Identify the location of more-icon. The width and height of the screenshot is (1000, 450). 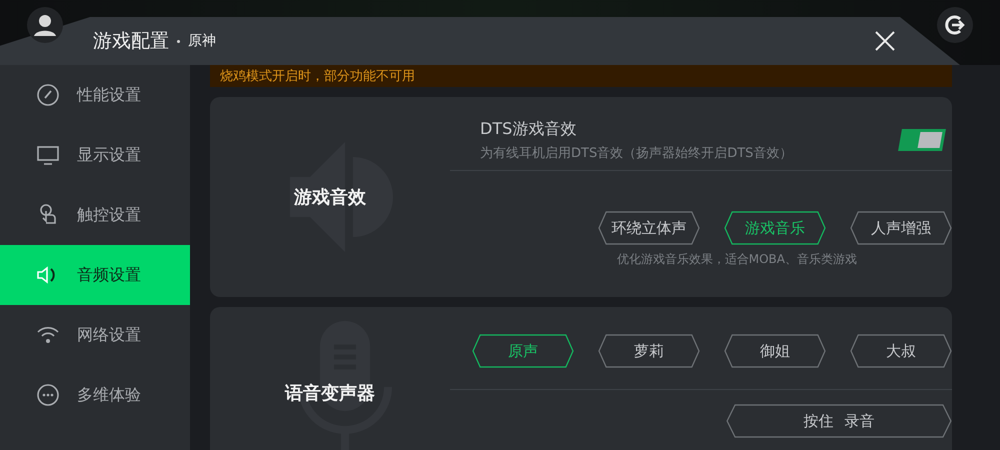
(48, 395).